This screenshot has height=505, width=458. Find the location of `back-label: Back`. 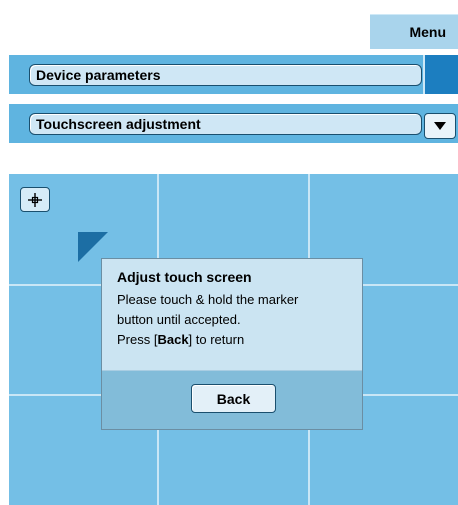

back-label: Back is located at coordinates (233, 398).